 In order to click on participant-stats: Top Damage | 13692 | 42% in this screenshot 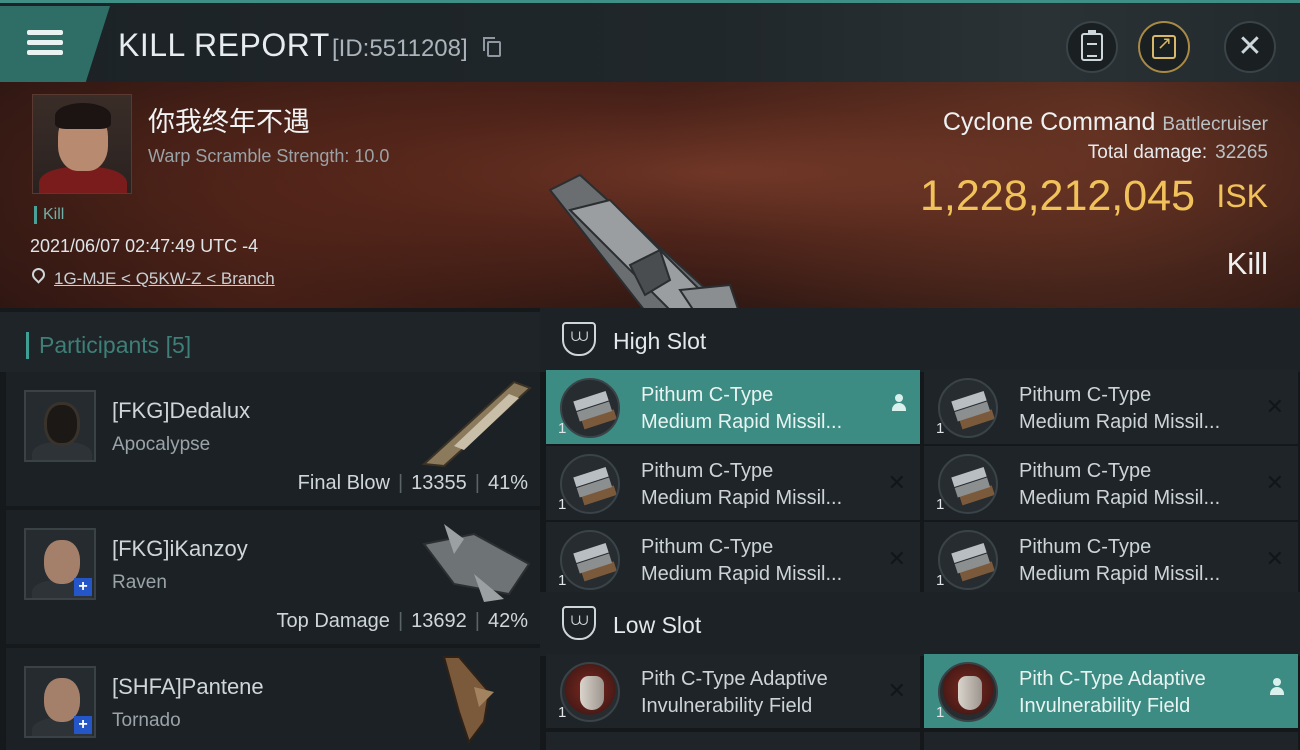, I will do `click(402, 621)`.